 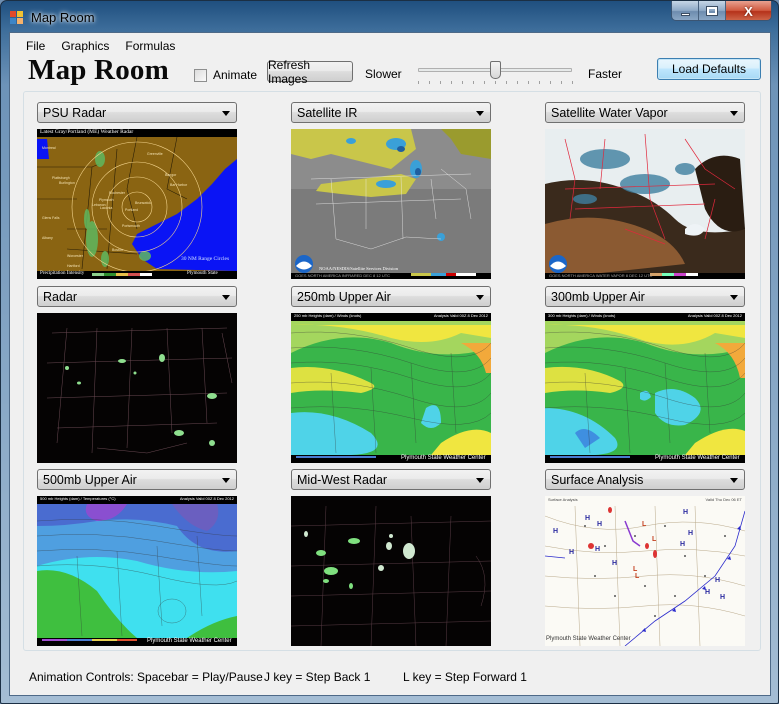 I want to click on svg-text: Burlington, so click(x=67, y=183).